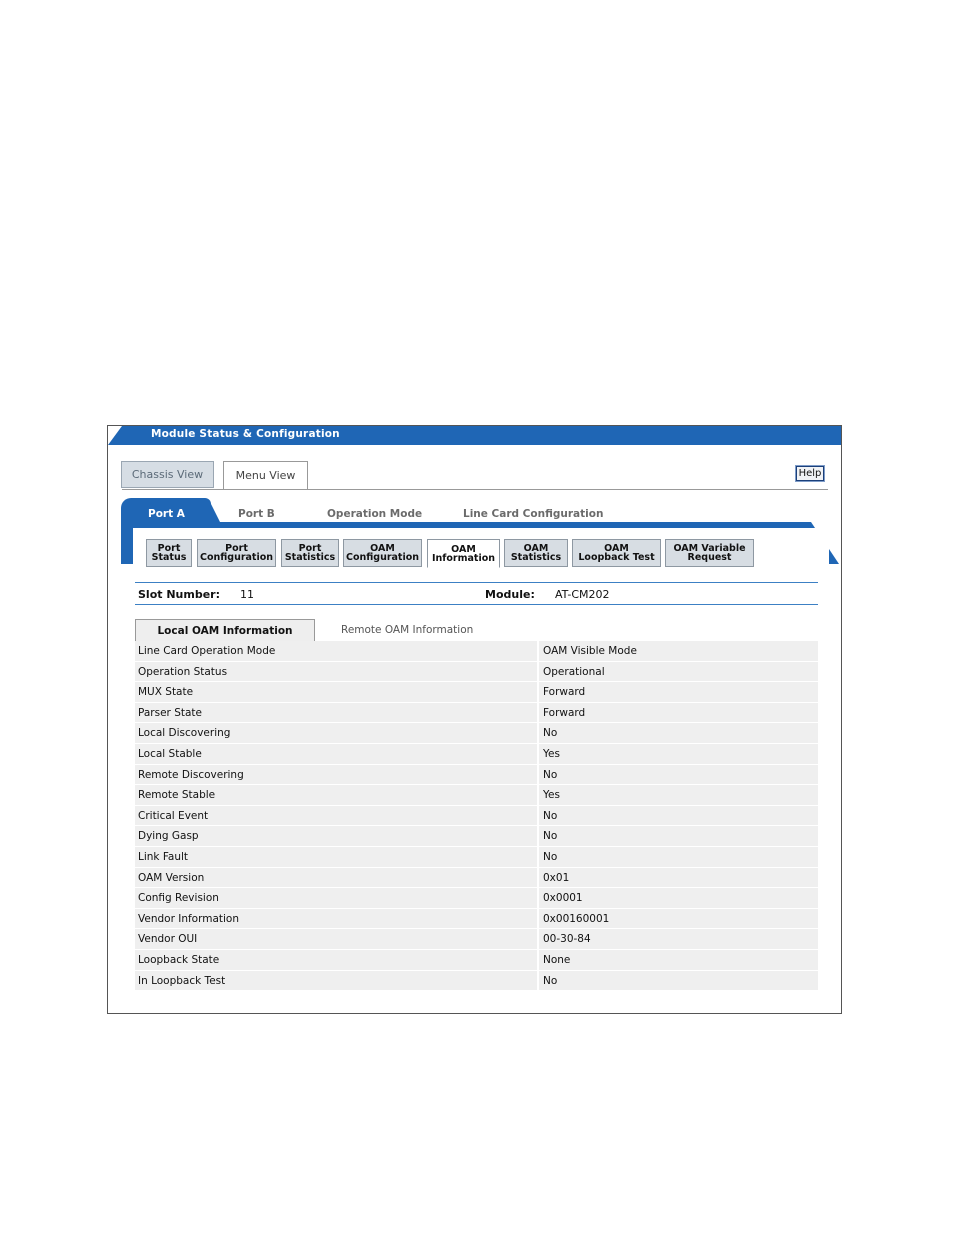 The width and height of the screenshot is (954, 1235). I want to click on subtab-oam-configuration: OAM Configuration, so click(382, 553).